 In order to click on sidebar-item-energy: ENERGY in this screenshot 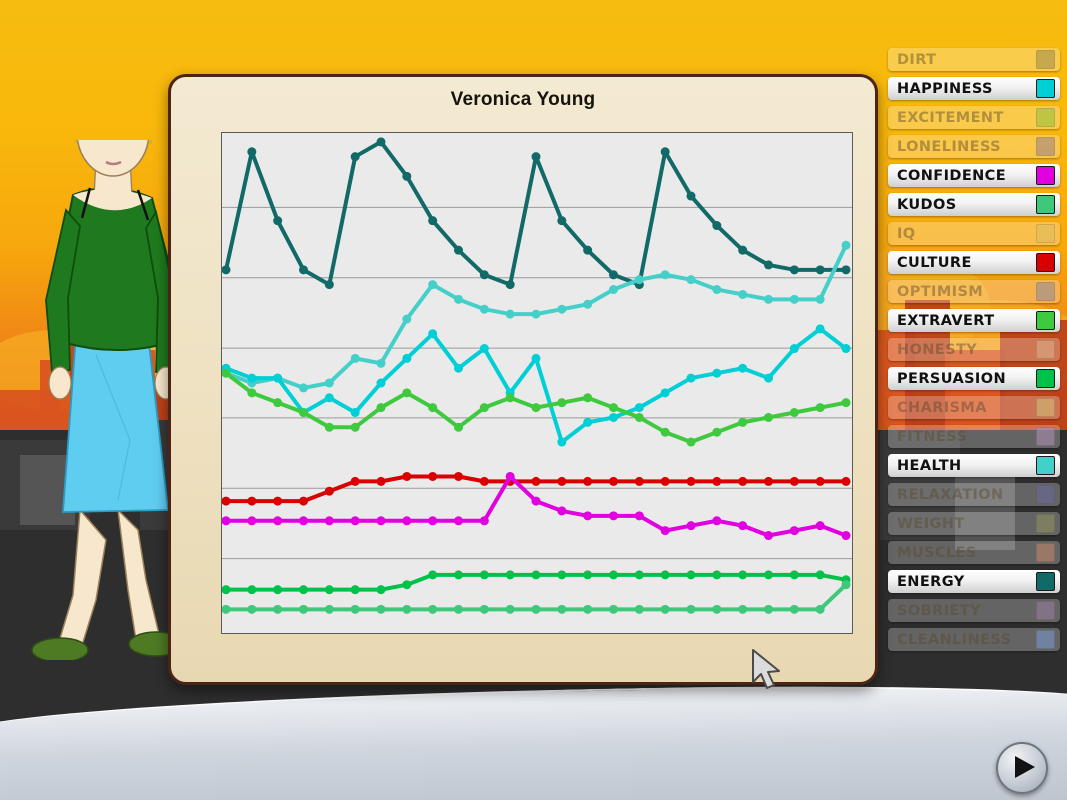, I will do `click(974, 581)`.